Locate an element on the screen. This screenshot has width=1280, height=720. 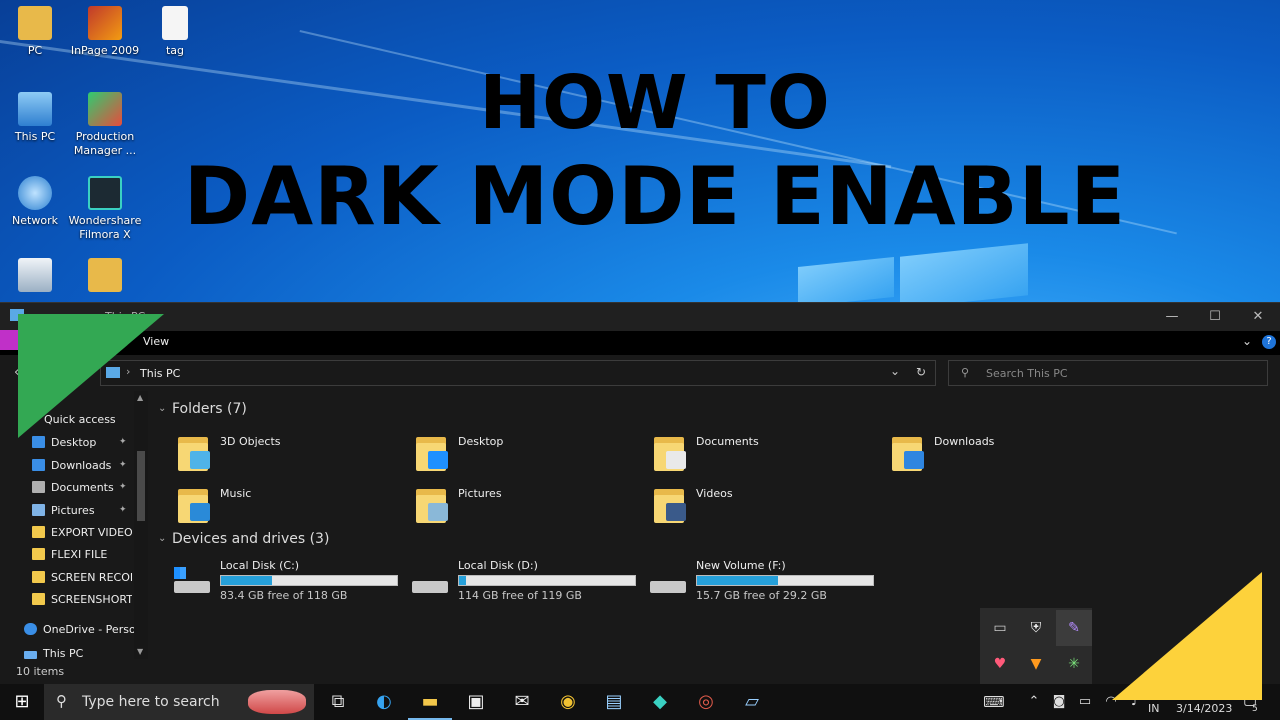
help-icon: ? is located at coordinates (1269, 342).